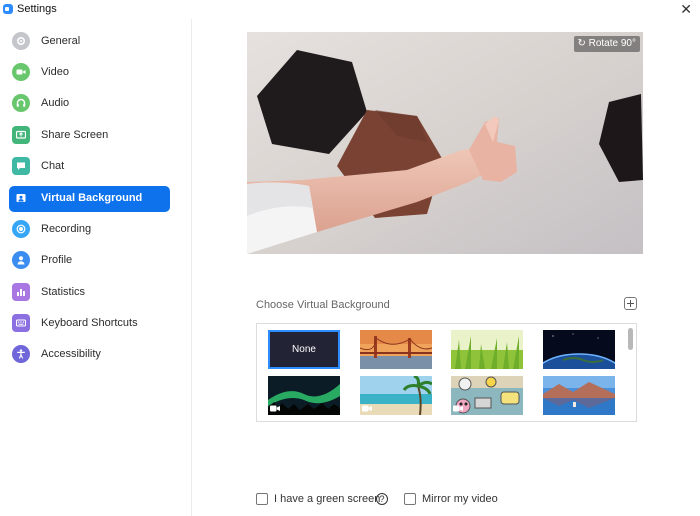 The width and height of the screenshot is (700, 516). Describe the element at coordinates (21, 260) in the screenshot. I see `profile-icon` at that location.